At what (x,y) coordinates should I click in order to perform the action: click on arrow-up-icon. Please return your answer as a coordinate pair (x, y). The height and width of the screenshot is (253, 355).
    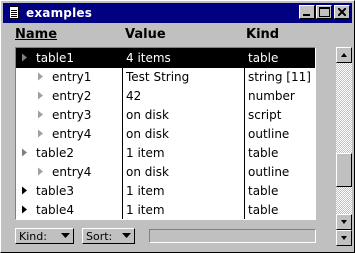
    Looking at the image, I should click on (344, 55).